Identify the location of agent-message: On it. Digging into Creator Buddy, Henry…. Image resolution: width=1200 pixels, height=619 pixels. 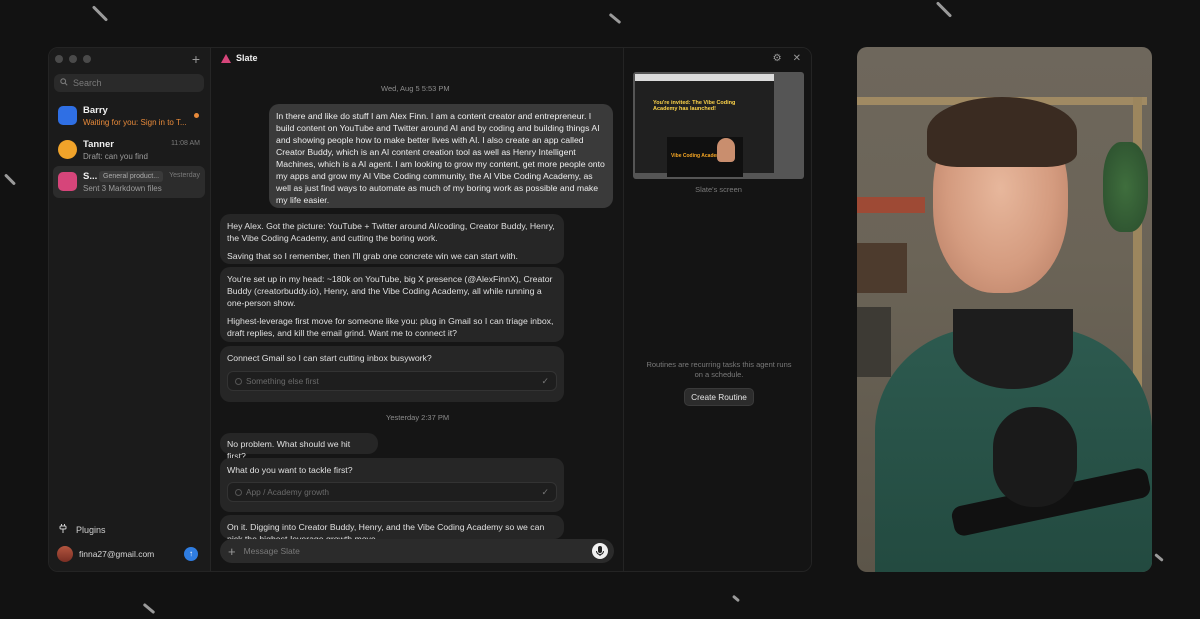
(392, 527).